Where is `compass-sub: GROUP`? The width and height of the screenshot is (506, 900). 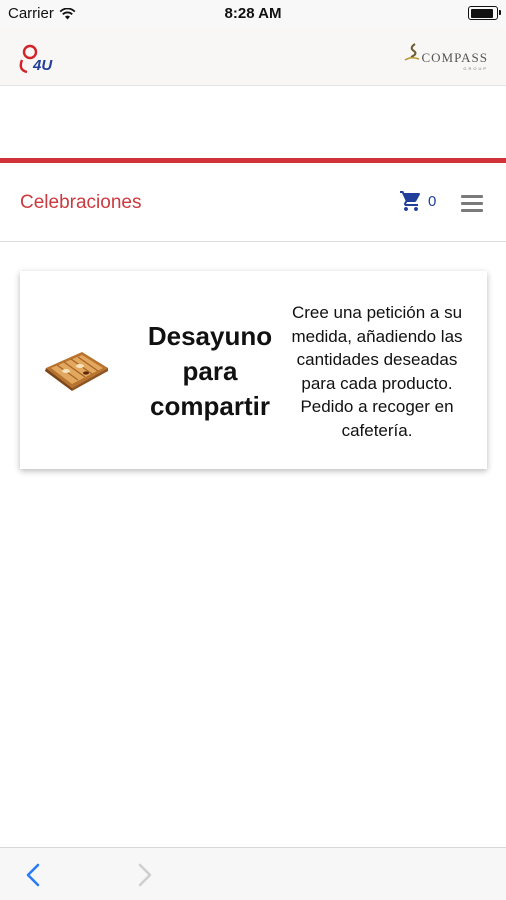
compass-sub: GROUP is located at coordinates (475, 68).